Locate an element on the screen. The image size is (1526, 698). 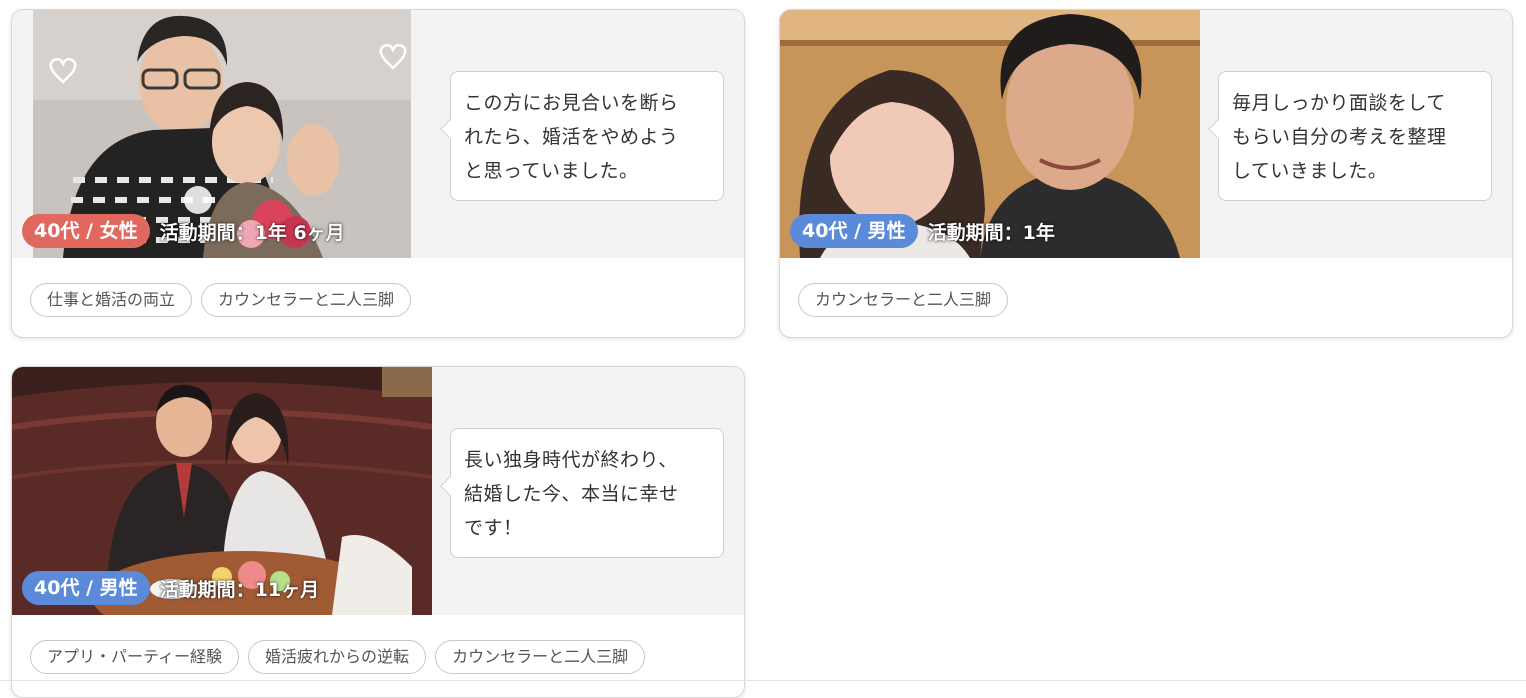
quote-line: れたら、婚活をやめよう is located at coordinates (571, 137).